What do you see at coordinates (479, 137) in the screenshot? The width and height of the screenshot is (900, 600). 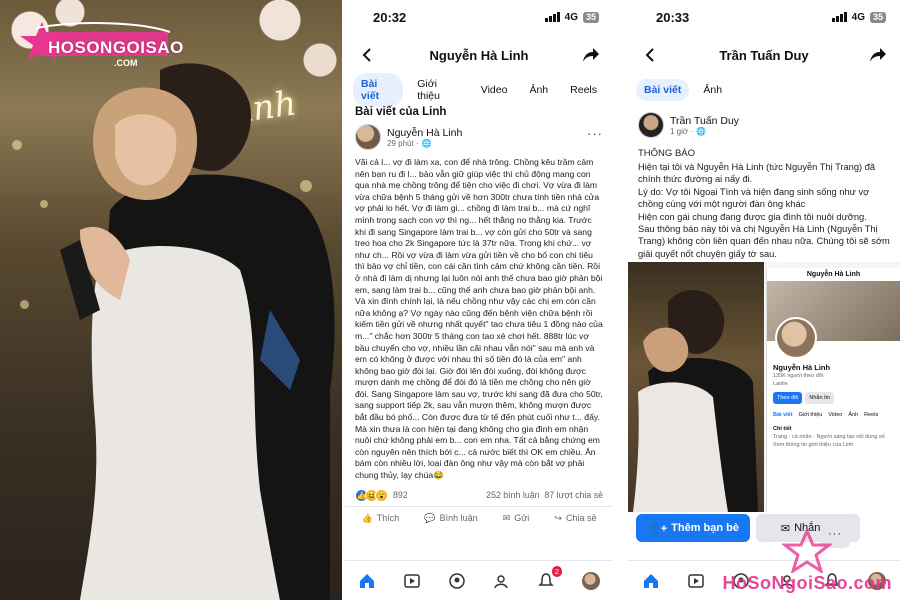 I see `post-header: Nguyễn Hà Linh 29 phút · 🌐 ···` at bounding box center [479, 137].